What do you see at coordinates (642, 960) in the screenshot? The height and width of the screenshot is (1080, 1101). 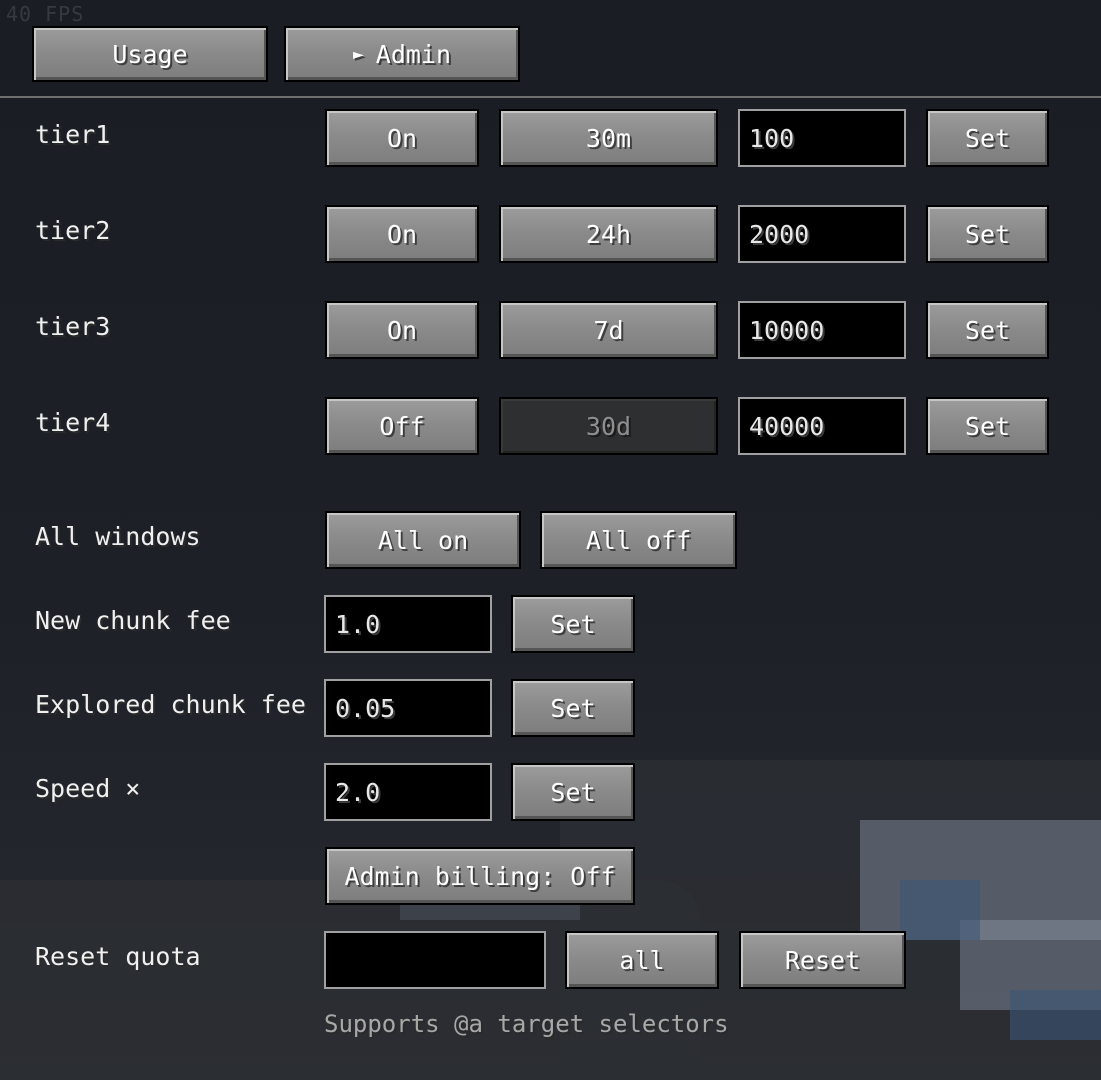 I see `reset-quota-all-button: all` at bounding box center [642, 960].